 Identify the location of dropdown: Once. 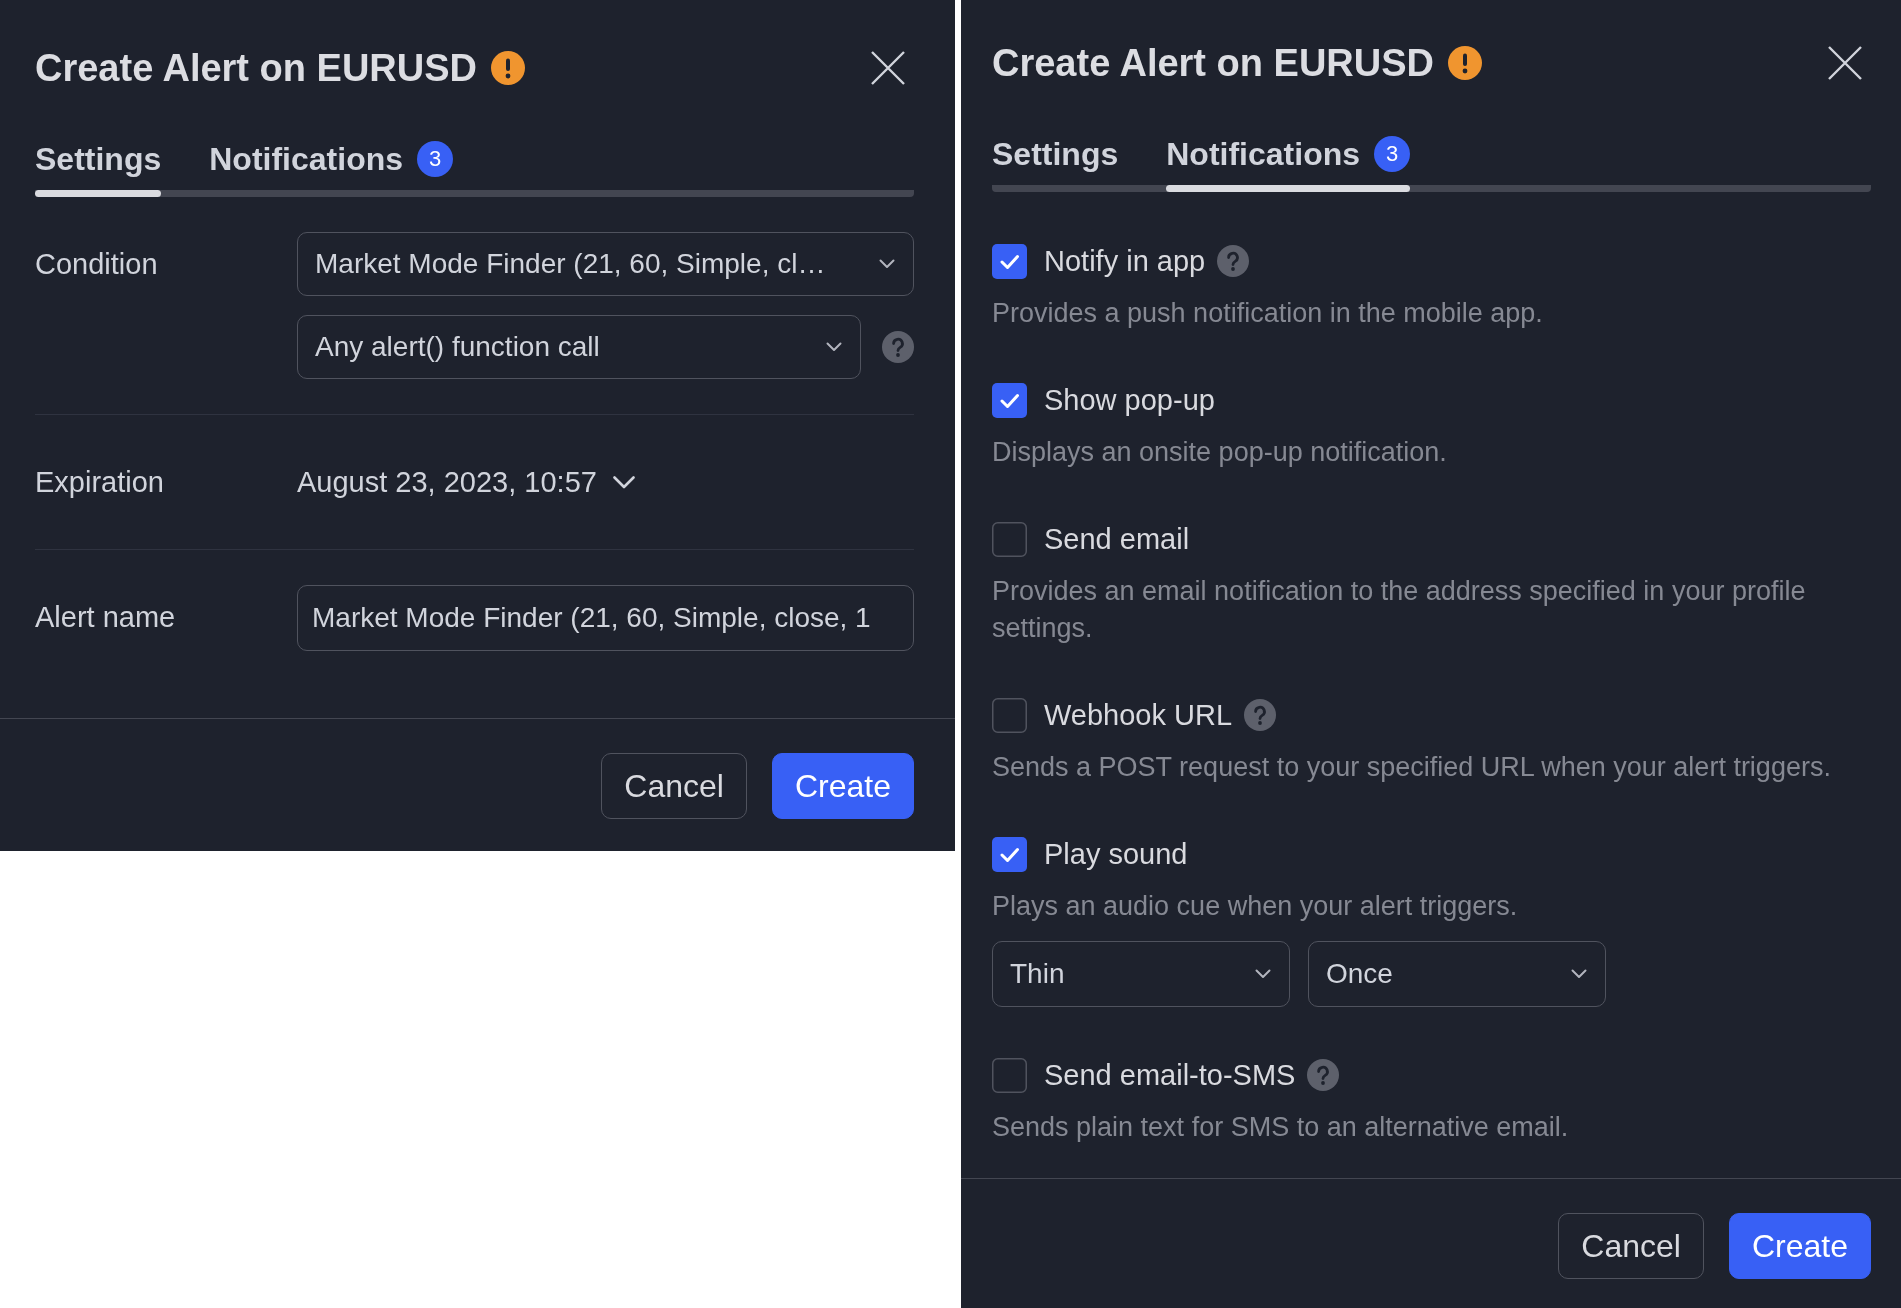
(1457, 974).